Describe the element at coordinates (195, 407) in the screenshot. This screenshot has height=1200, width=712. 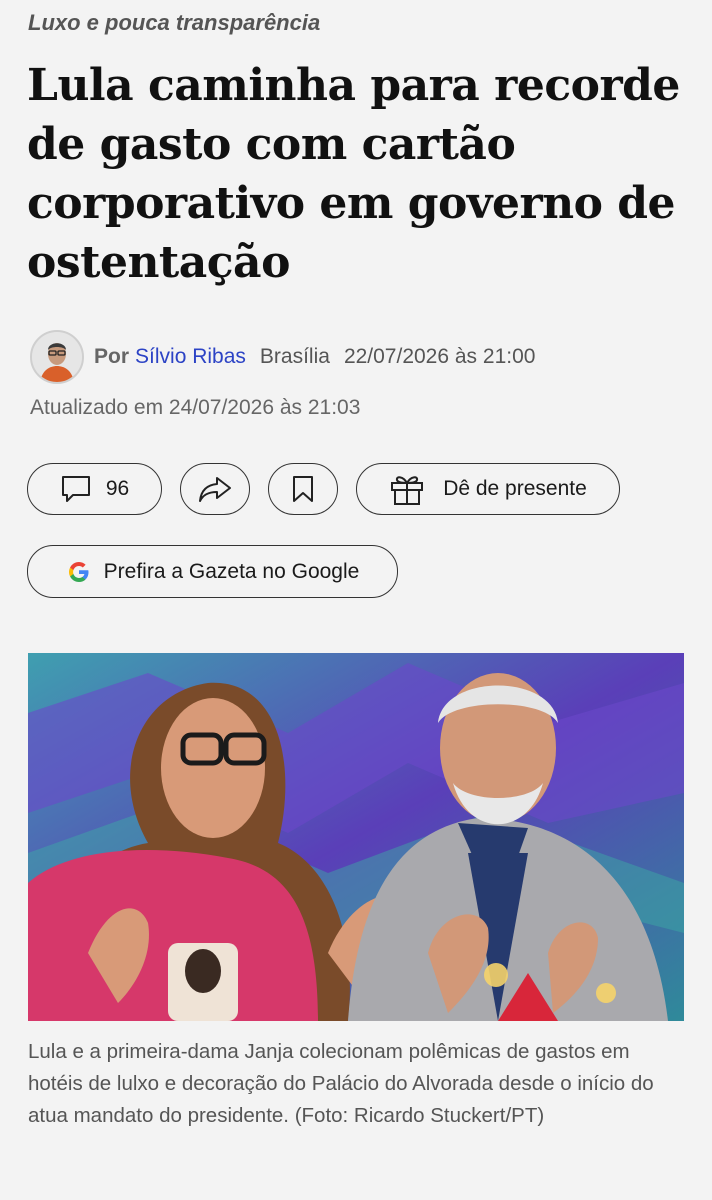
I see `updated-date: Atualizado em 24/07/2026 às 21:03` at that location.